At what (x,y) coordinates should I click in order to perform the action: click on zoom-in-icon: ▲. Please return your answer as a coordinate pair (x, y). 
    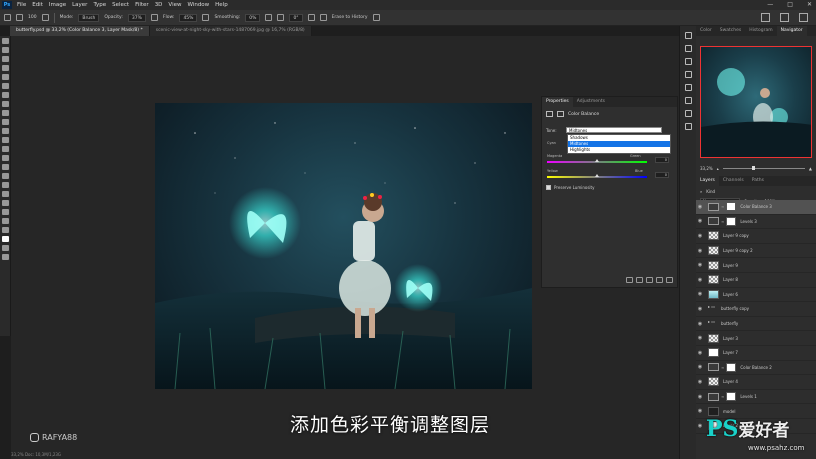
    Looking at the image, I should click on (810, 168).